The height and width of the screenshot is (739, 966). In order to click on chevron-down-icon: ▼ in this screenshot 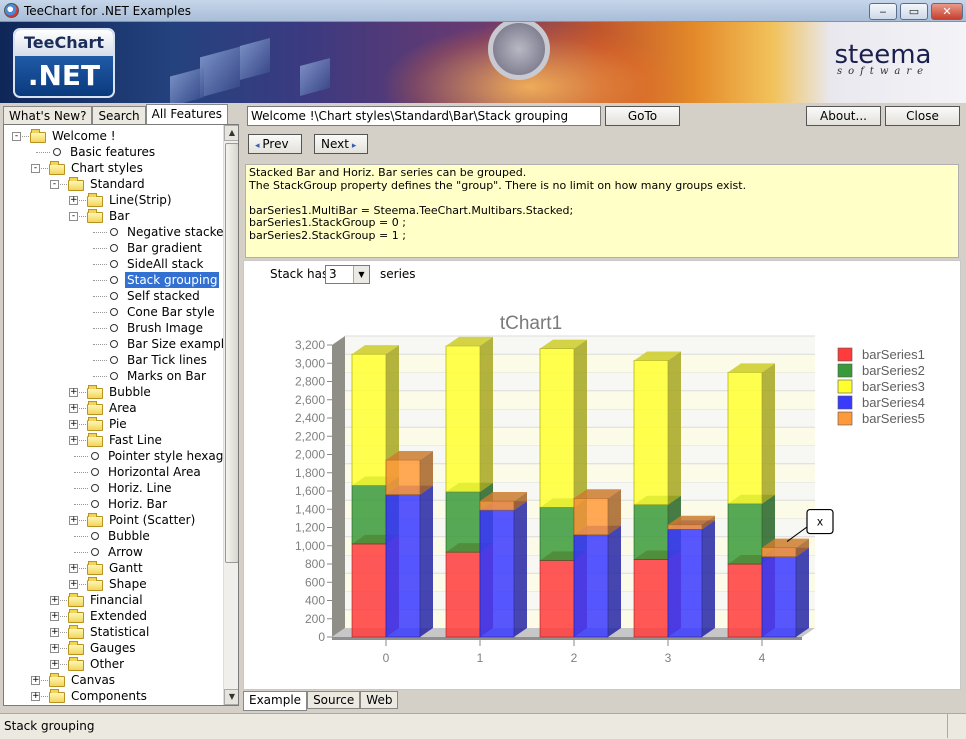, I will do `click(361, 274)`.